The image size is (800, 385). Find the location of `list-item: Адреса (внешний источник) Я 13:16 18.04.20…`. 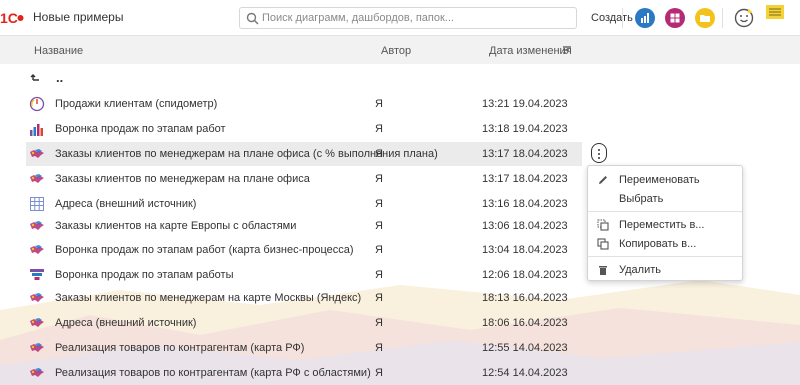

list-item: Адреса (внешний источник) Я 13:16 18.04.20… is located at coordinates (304, 204).